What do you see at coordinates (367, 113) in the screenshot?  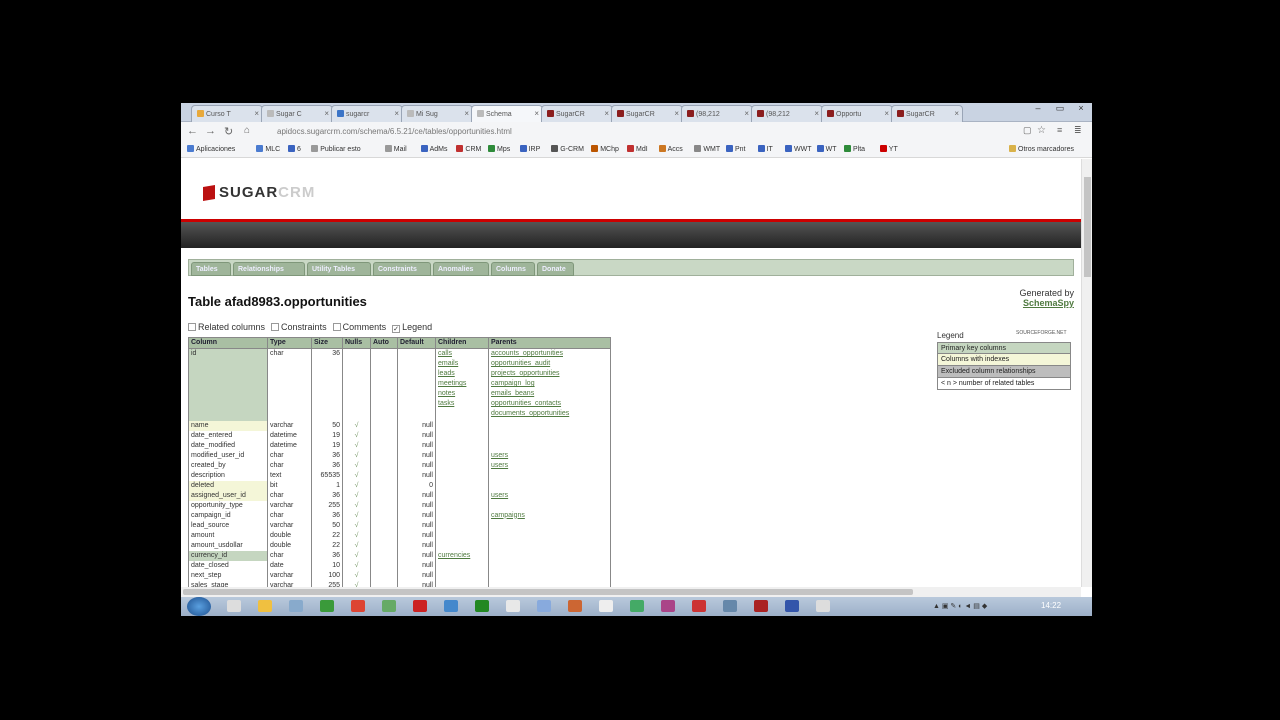 I see `browser-tab: sugarcr ×` at bounding box center [367, 113].